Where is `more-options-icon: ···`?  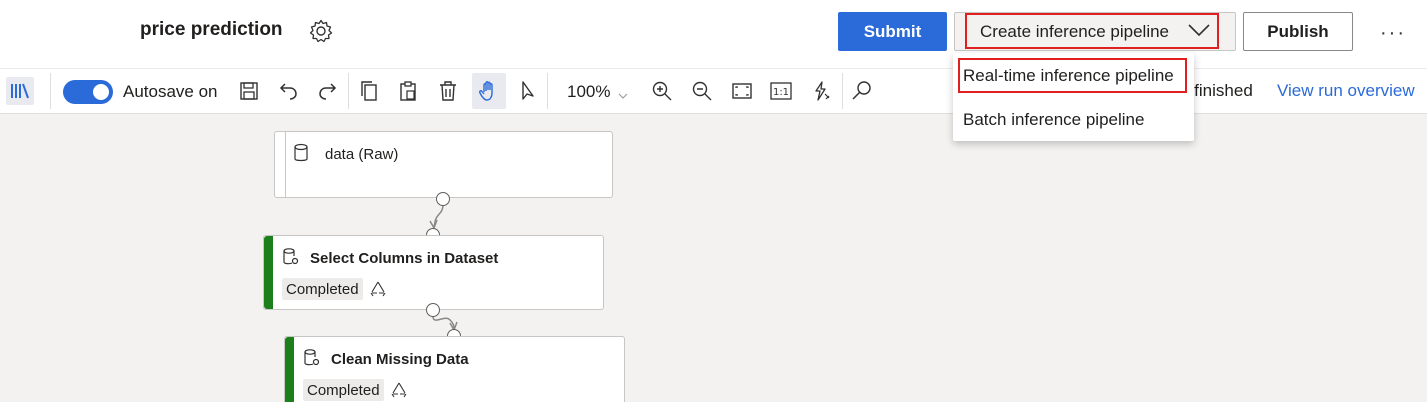
more-options-icon: ··· is located at coordinates (1393, 33).